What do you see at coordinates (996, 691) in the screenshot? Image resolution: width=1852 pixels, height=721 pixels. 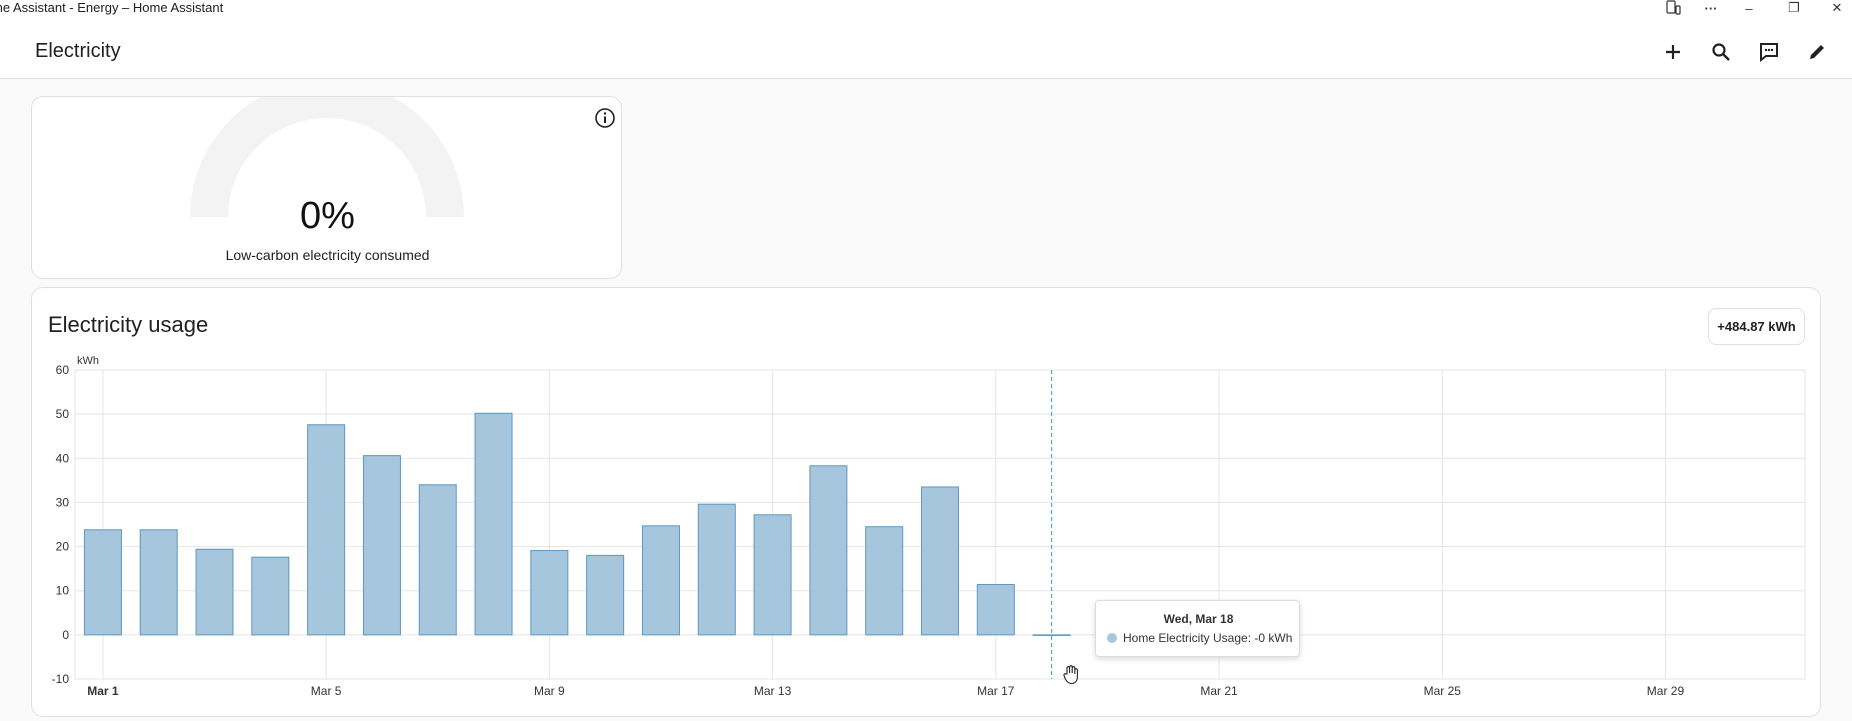 I see `x-tick-label: Mar 17` at bounding box center [996, 691].